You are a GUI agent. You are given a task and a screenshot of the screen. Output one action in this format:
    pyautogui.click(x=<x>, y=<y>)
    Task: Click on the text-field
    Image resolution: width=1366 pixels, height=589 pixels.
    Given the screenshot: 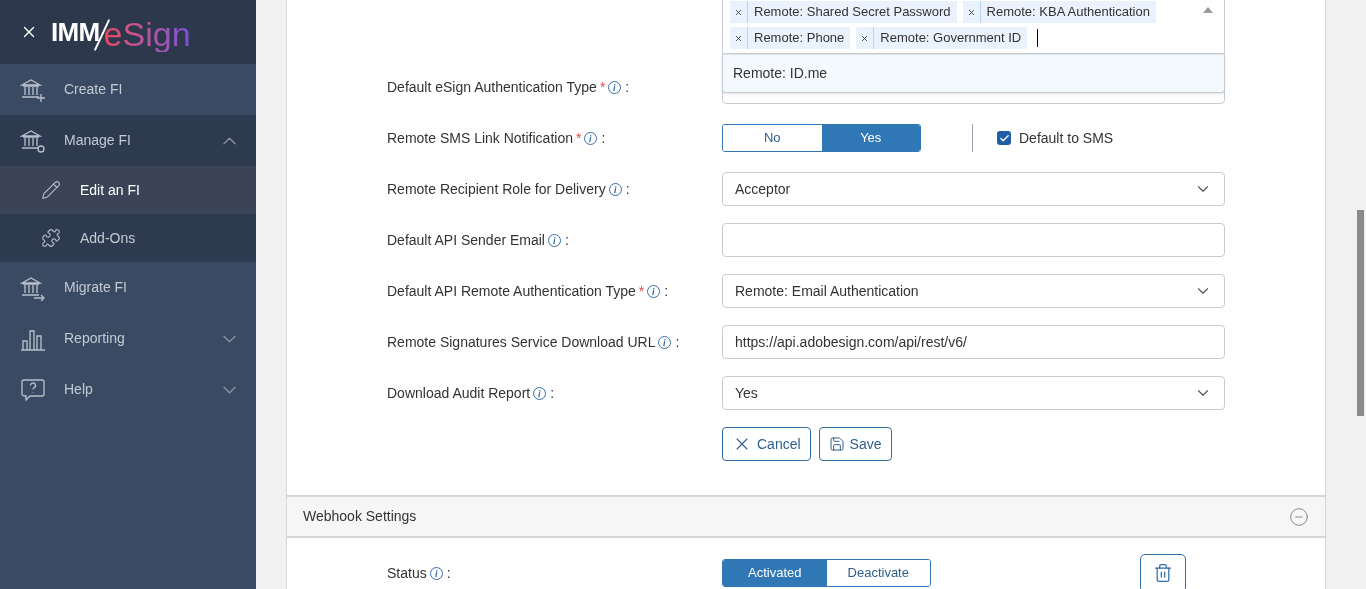 What is the action you would take?
    pyautogui.click(x=973, y=240)
    